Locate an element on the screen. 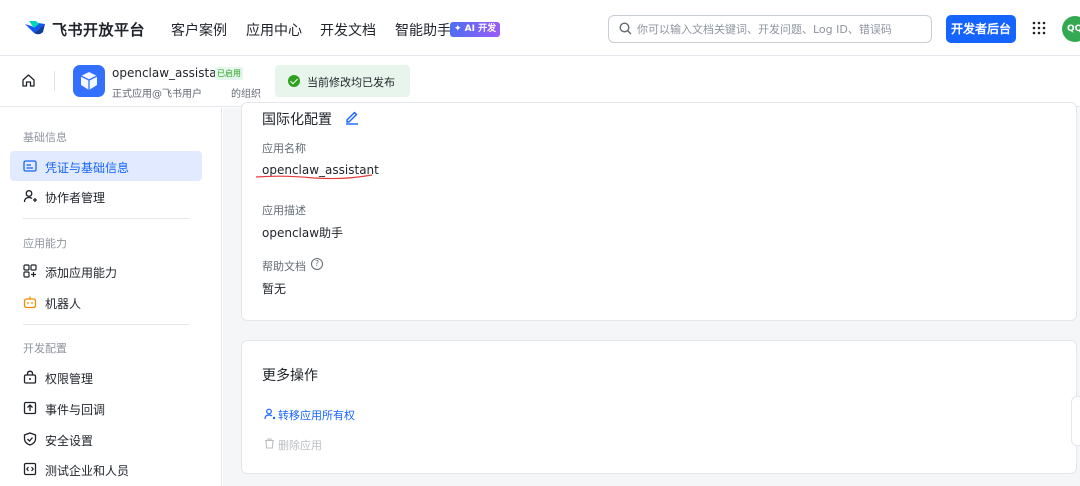  code-icon is located at coordinates (30, 469).